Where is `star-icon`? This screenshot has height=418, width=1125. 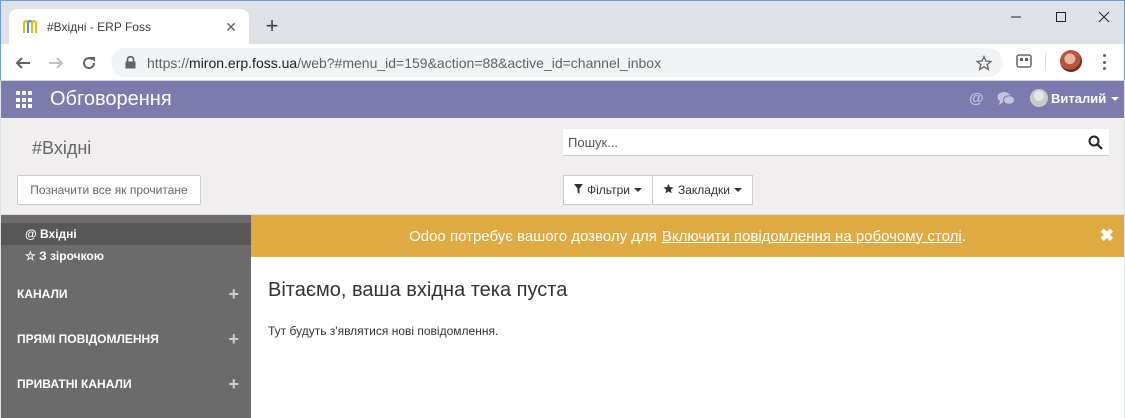 star-icon is located at coordinates (668, 190).